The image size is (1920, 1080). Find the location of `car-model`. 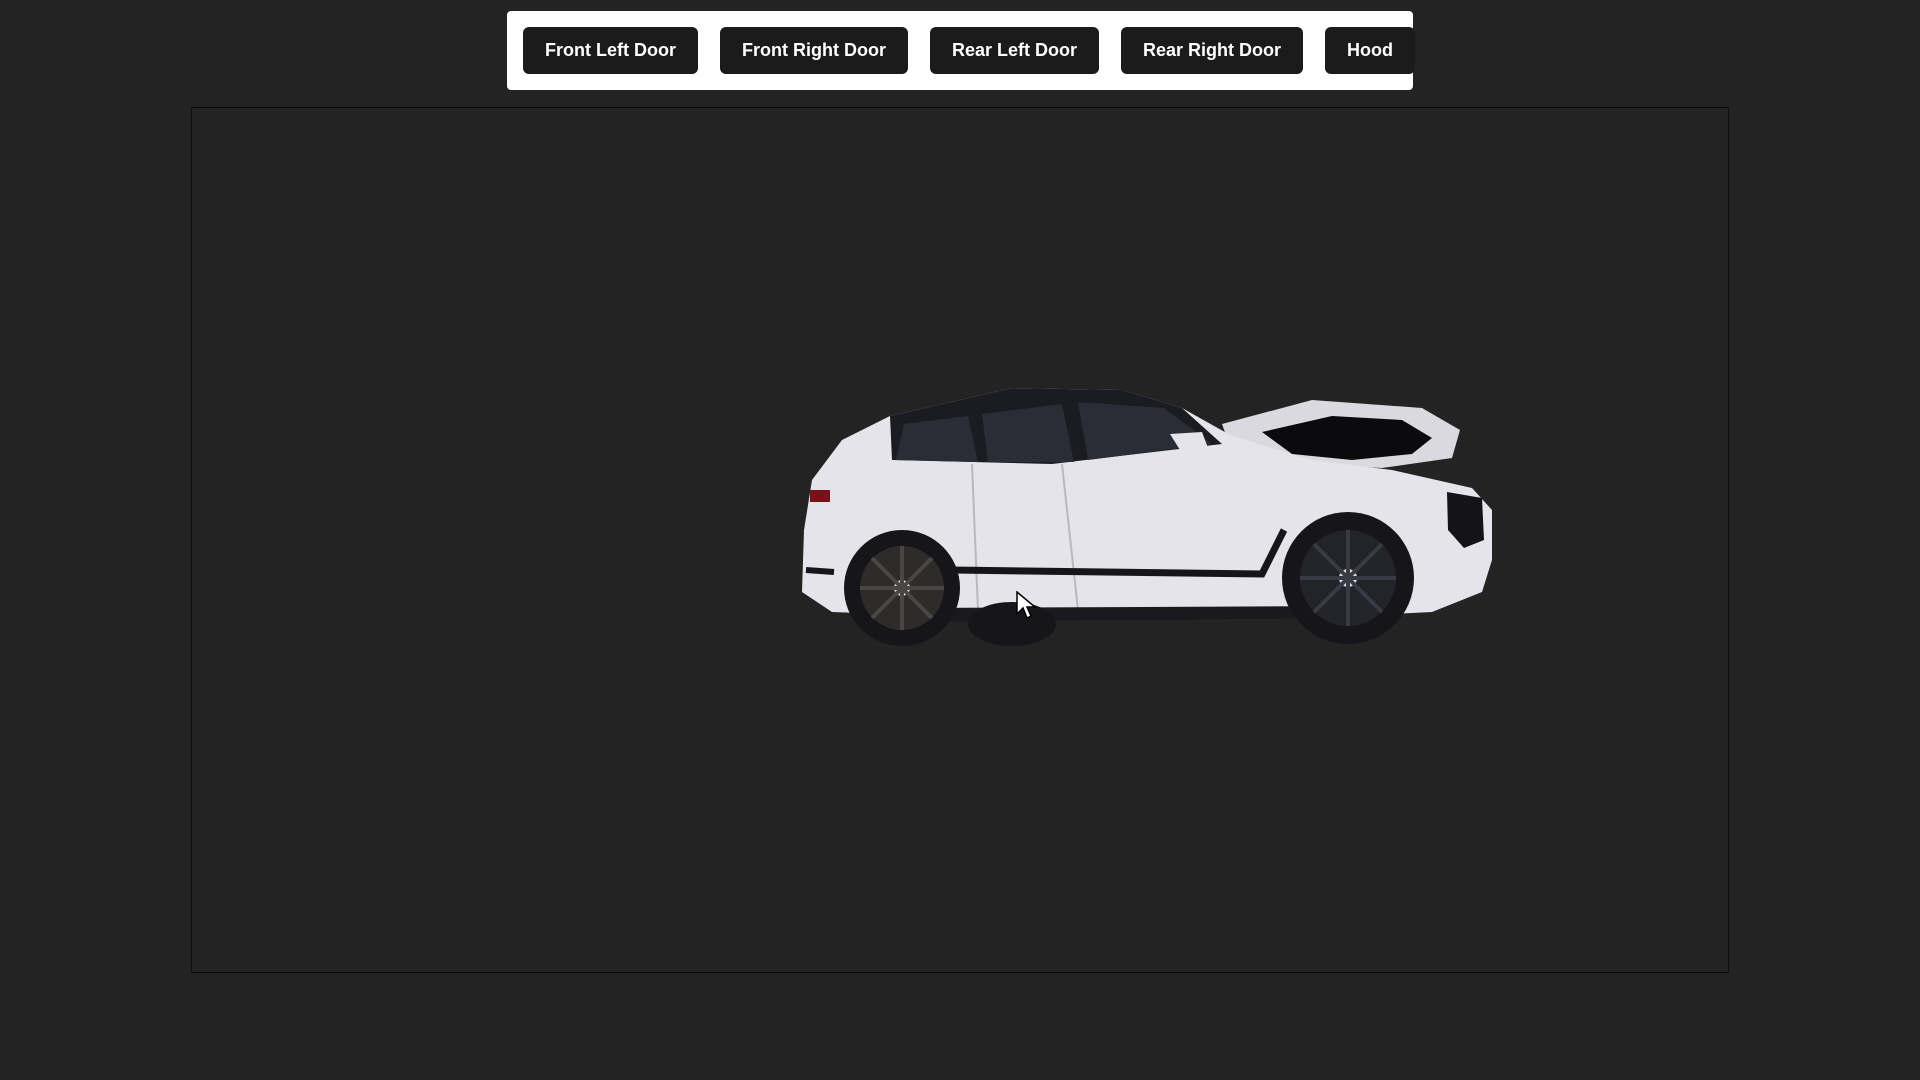

car-model is located at coordinates (1152, 518).